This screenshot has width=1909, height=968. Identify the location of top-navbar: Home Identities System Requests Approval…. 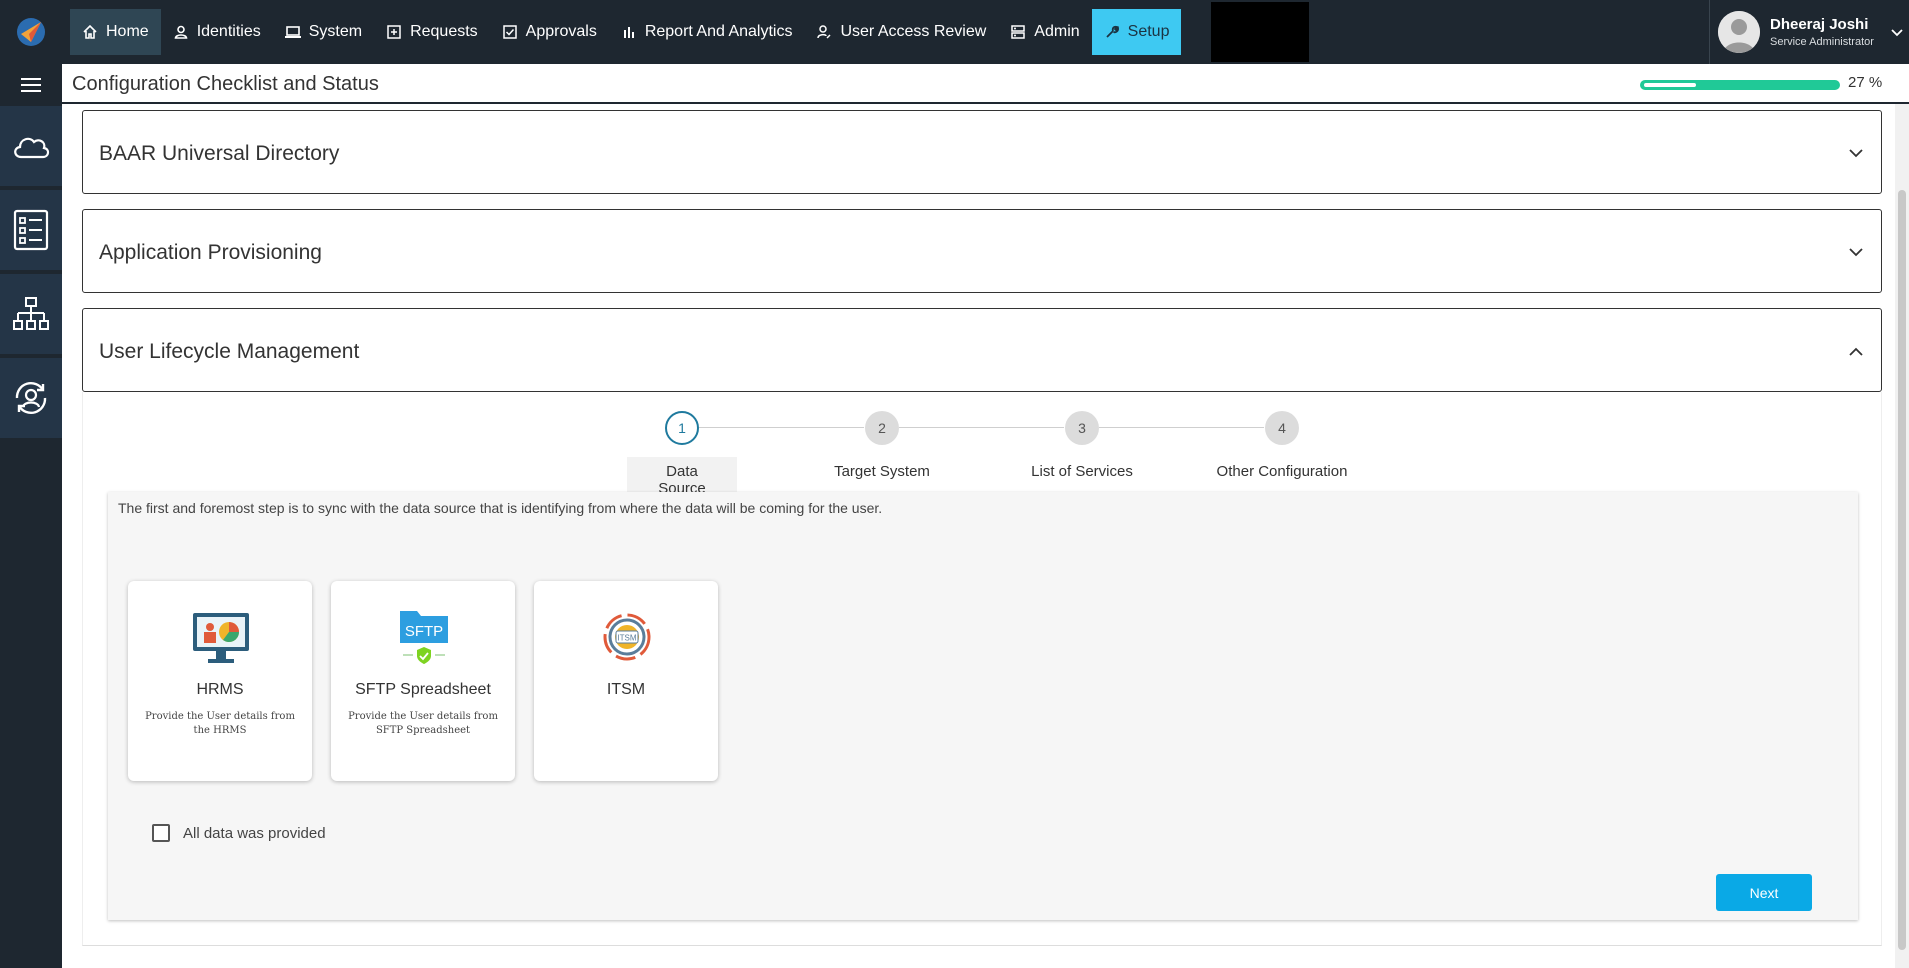
(954, 32).